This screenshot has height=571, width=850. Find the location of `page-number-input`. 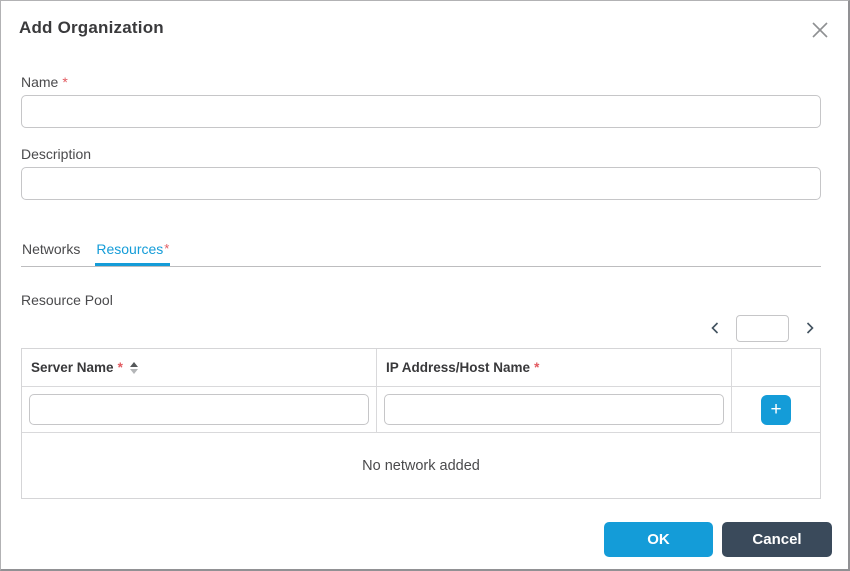

page-number-input is located at coordinates (762, 328).